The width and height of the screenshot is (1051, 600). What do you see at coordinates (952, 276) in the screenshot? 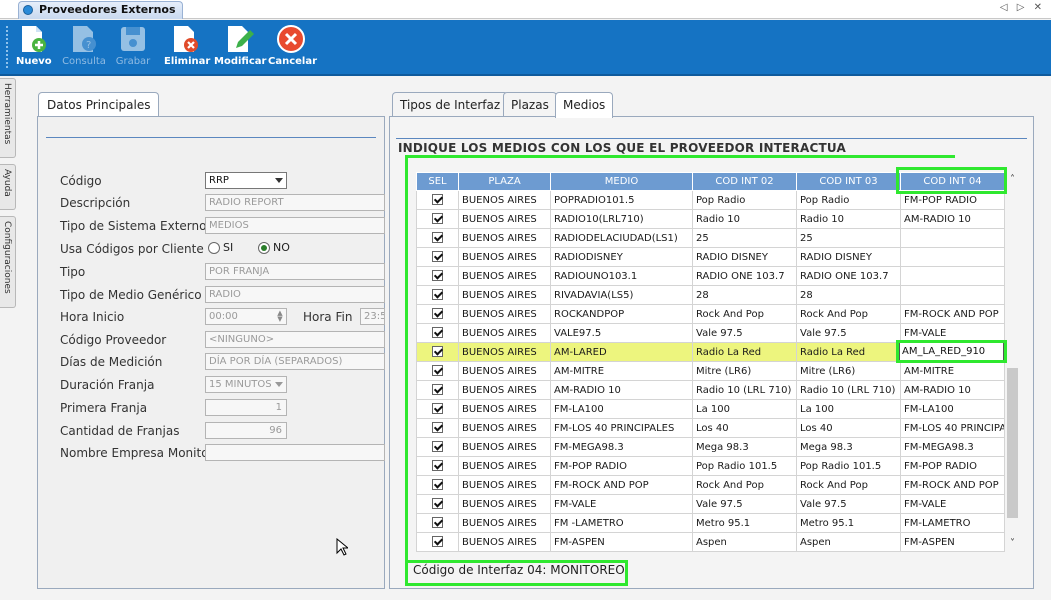
I see `cod-int-04-cell` at bounding box center [952, 276].